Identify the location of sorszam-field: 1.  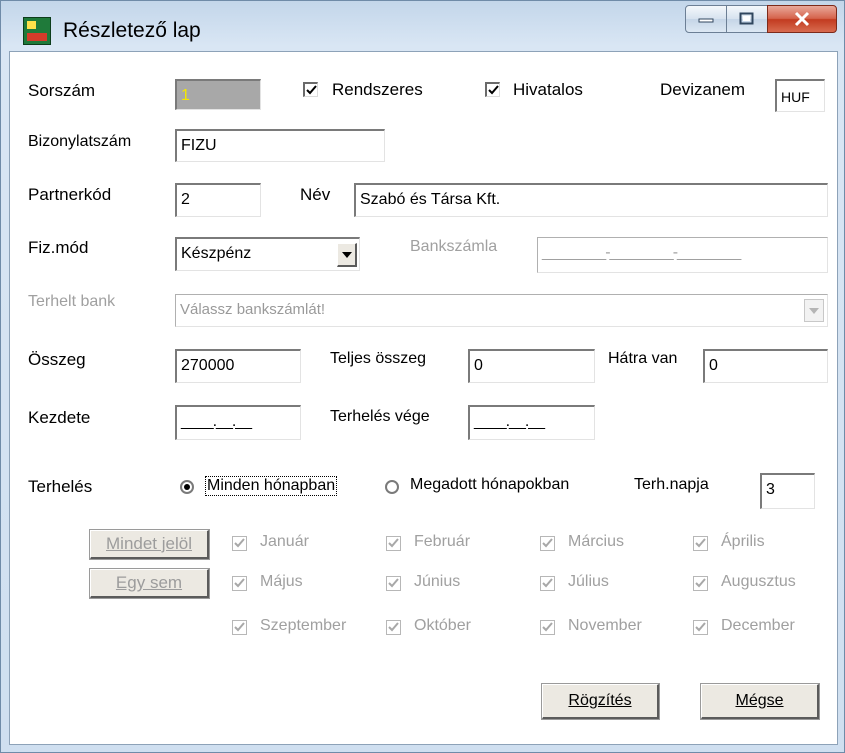
(218, 94).